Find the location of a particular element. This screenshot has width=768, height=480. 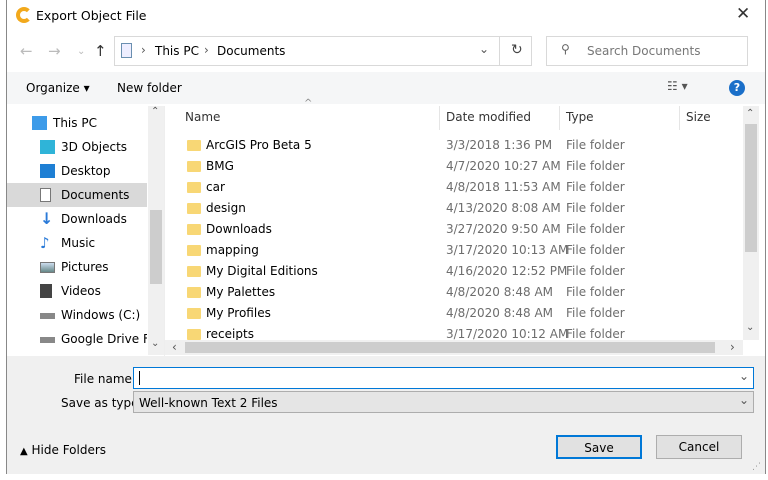

file-row: My Profiles 4/8/2020 8:48 AM File folder is located at coordinates (454, 313).